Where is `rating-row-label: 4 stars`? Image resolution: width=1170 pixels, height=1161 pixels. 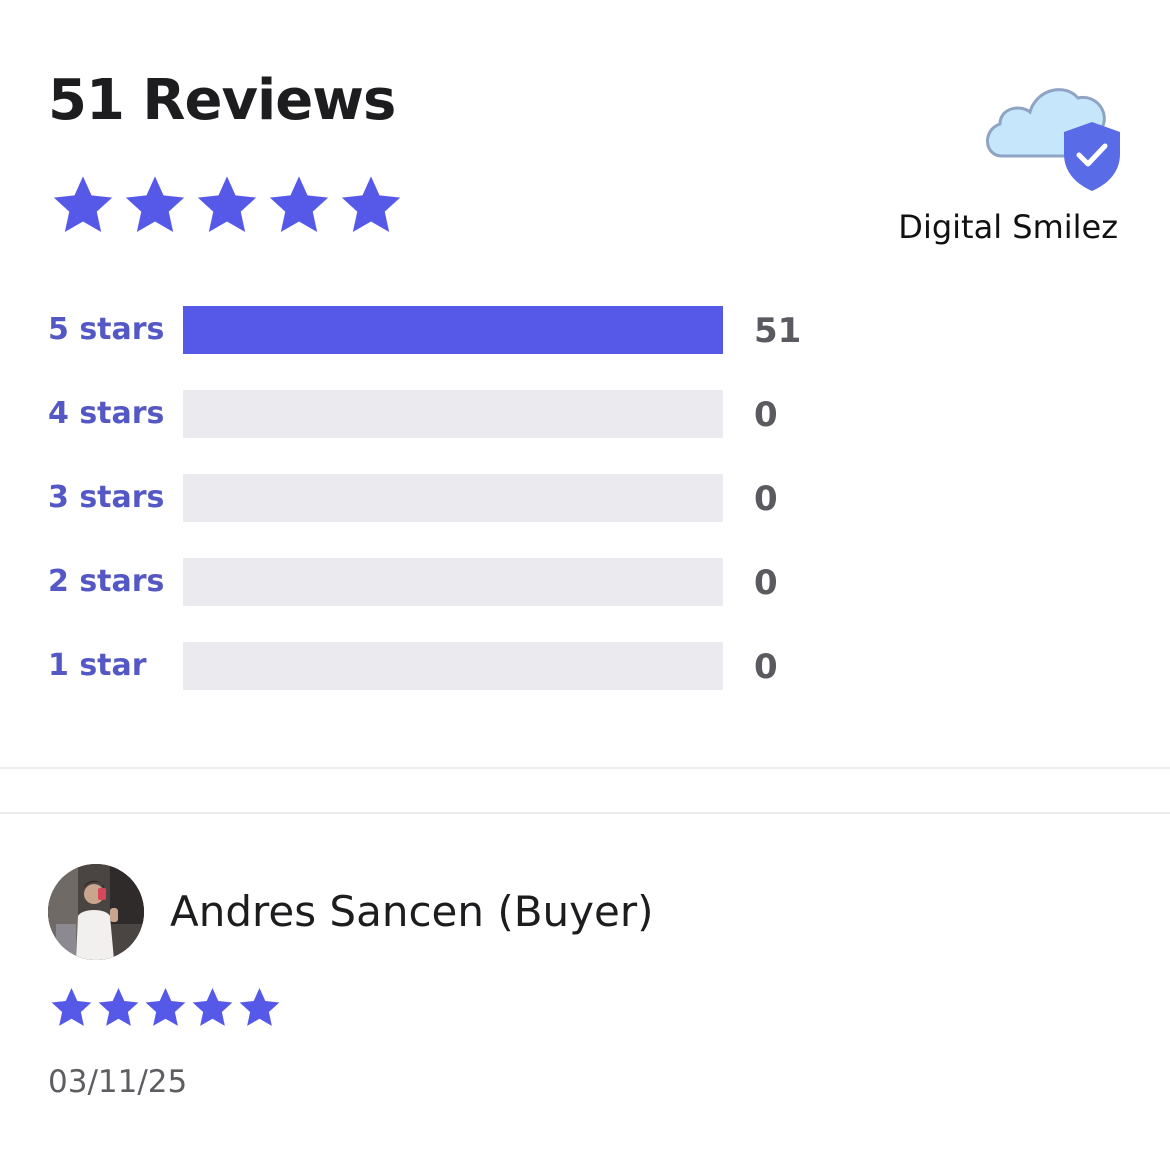
rating-row-label: 4 stars is located at coordinates (106, 413).